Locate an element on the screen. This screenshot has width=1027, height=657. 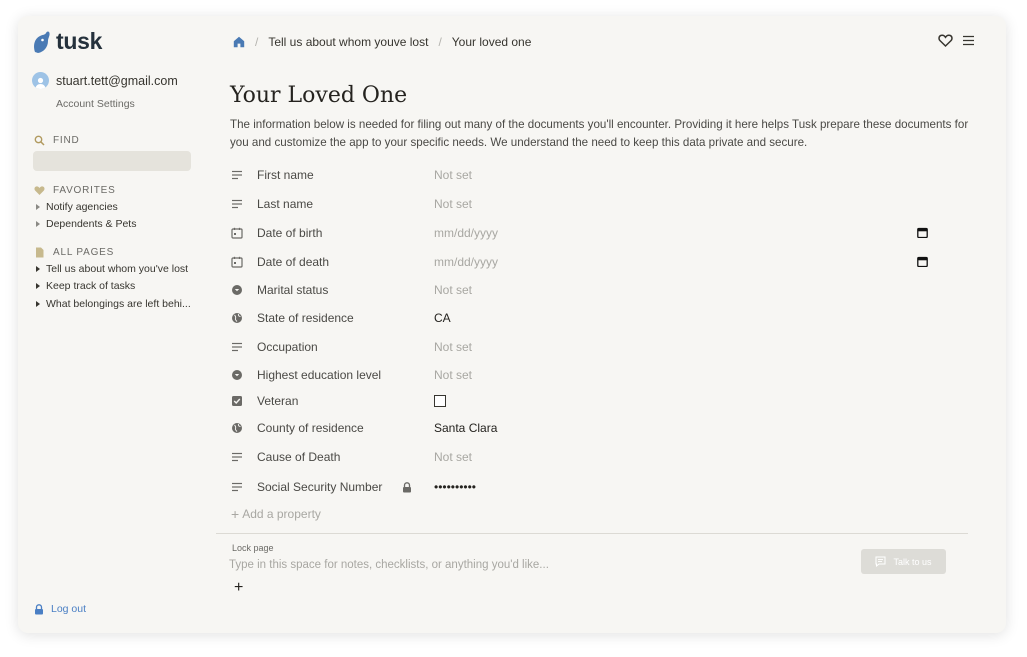
page-item: Tell us about whom you've lost is located at coordinates (113, 269).